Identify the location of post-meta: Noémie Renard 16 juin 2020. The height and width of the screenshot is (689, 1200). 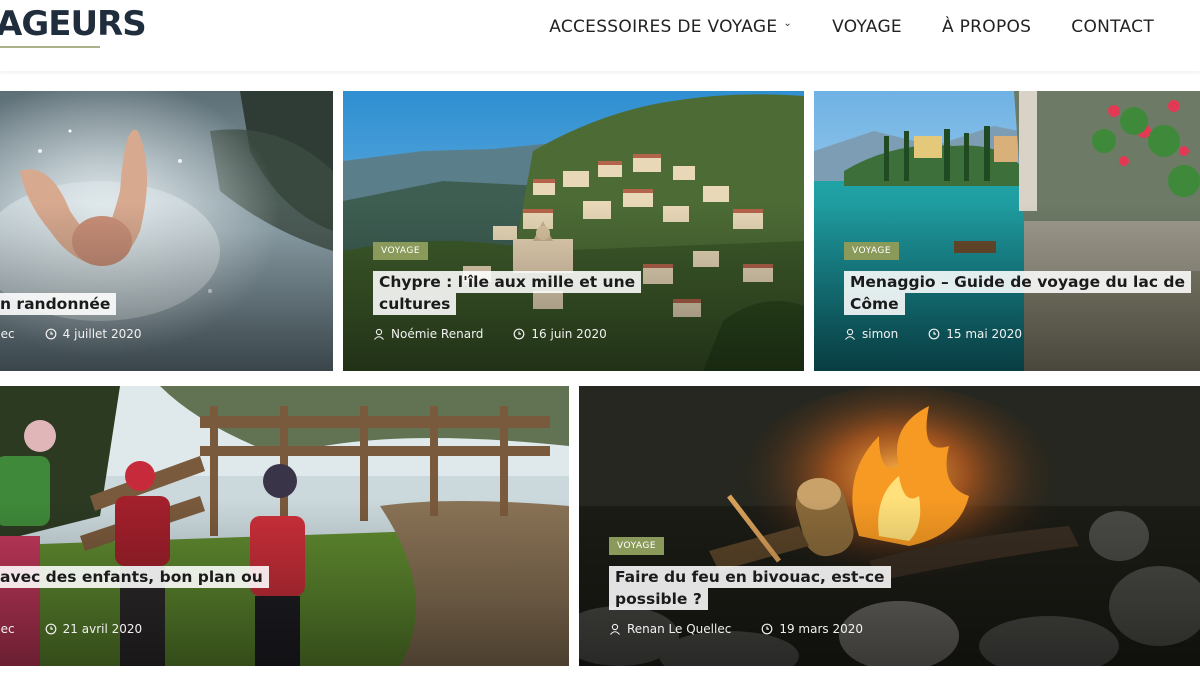
(490, 334).